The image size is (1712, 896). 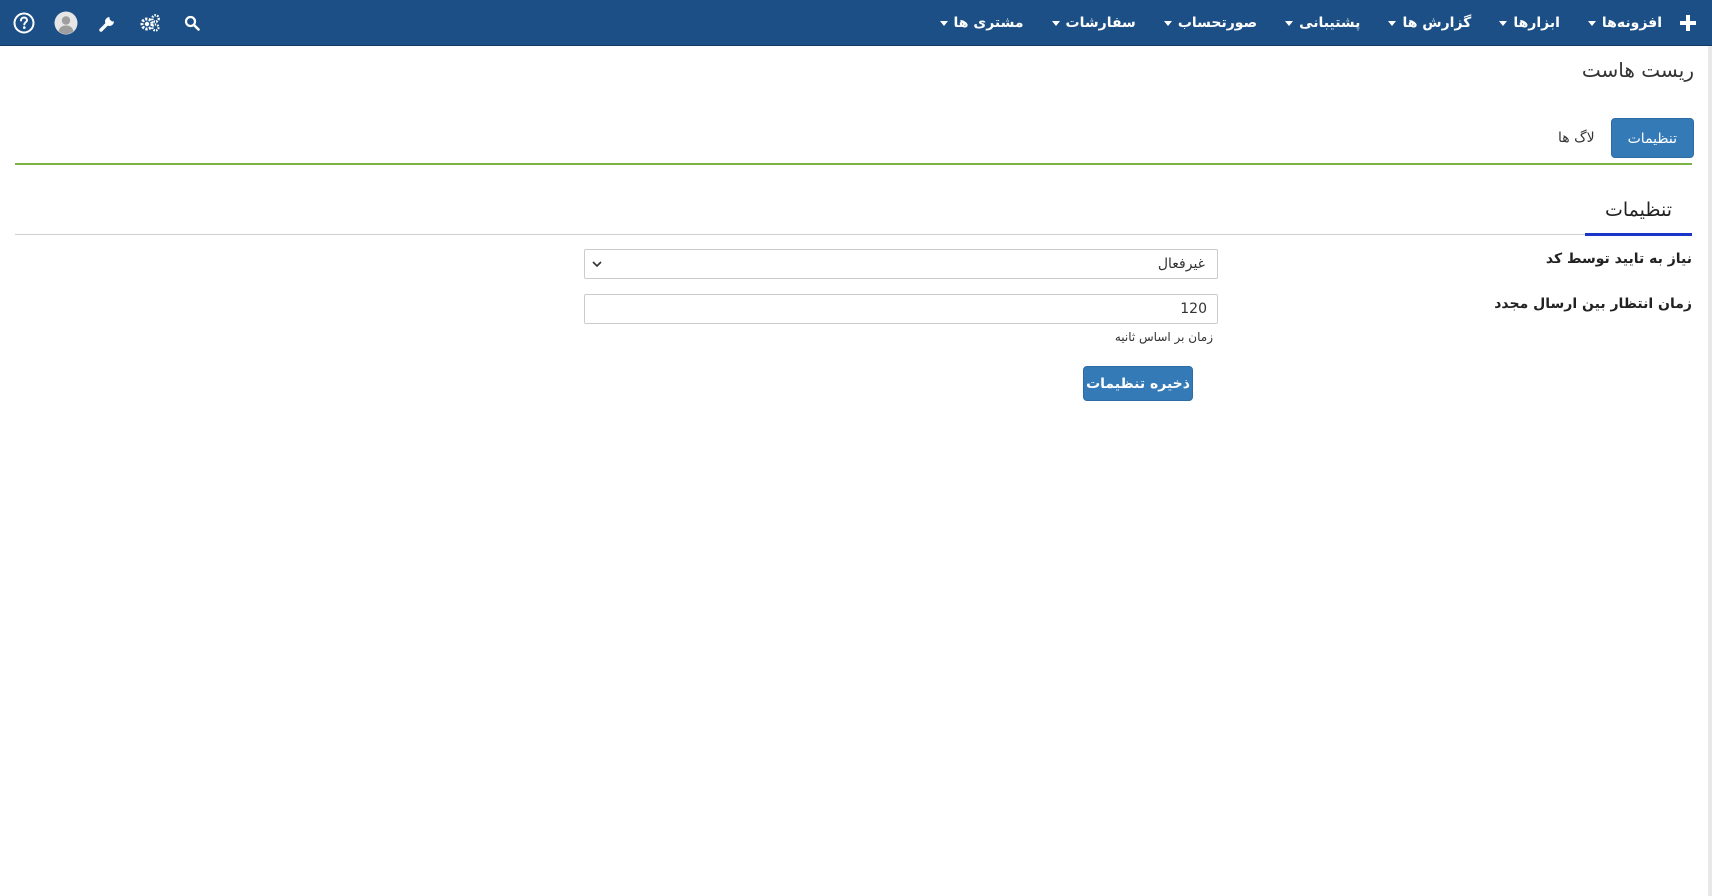 I want to click on save-settings-button: ذخیره تنظیمات, so click(x=1138, y=383).